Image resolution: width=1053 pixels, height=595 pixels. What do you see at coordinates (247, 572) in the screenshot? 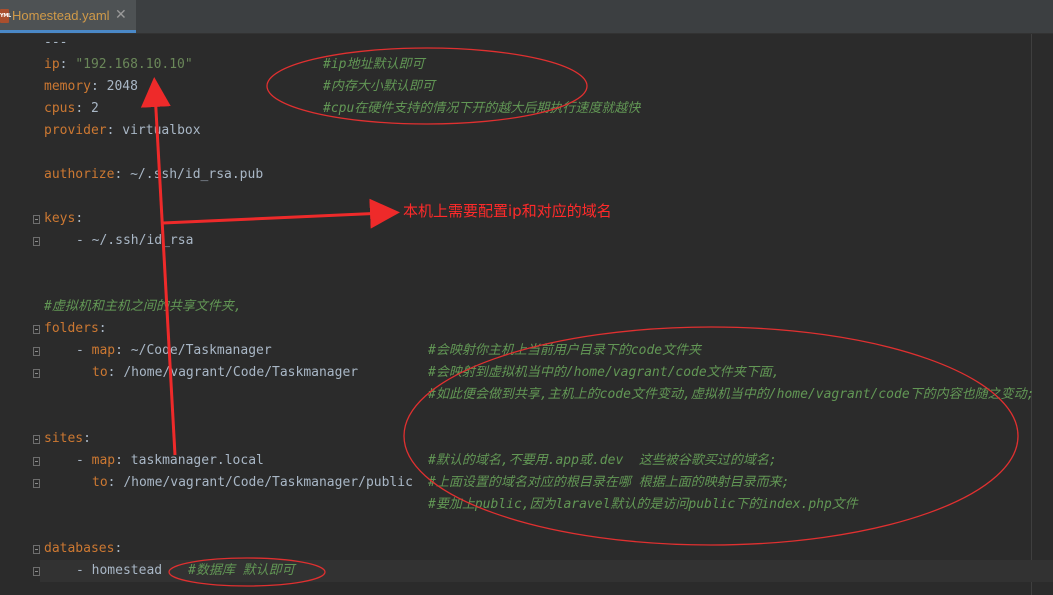
I see `highlight-ellipse-bottom` at bounding box center [247, 572].